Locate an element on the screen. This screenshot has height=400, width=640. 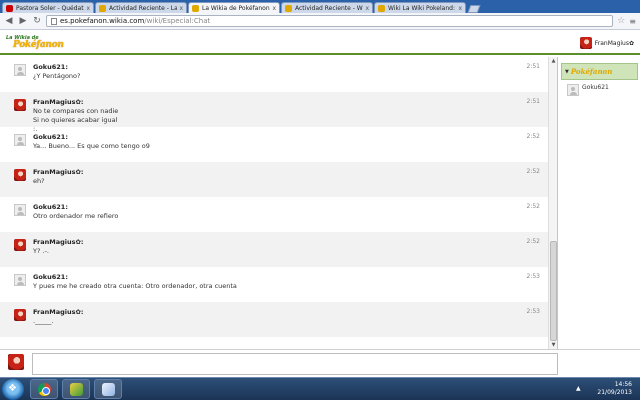
browser-tab: Actividad Reciente - Wiki...x is located at coordinates (327, 7).